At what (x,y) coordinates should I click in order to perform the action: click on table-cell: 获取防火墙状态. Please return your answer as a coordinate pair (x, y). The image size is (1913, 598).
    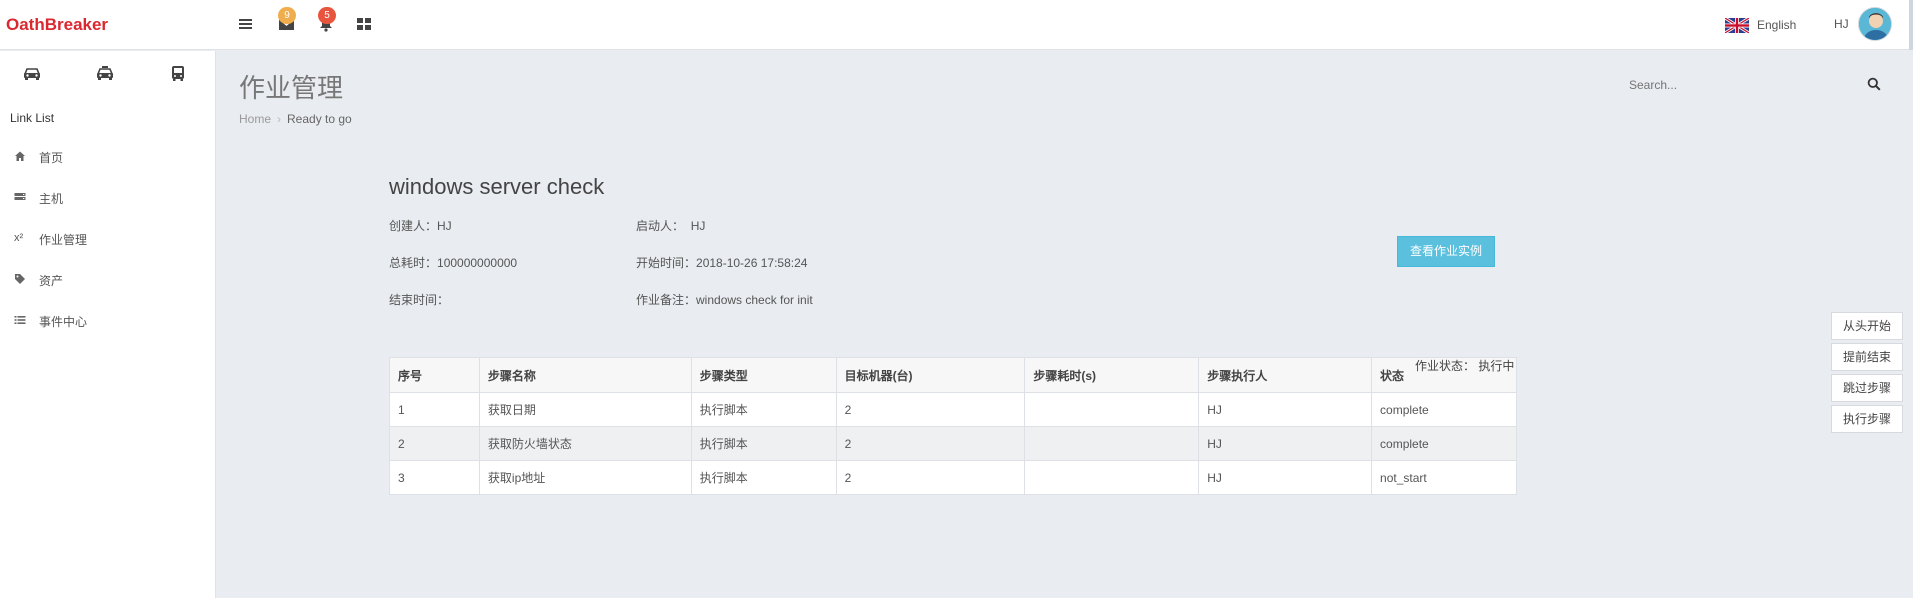
    Looking at the image, I should click on (585, 443).